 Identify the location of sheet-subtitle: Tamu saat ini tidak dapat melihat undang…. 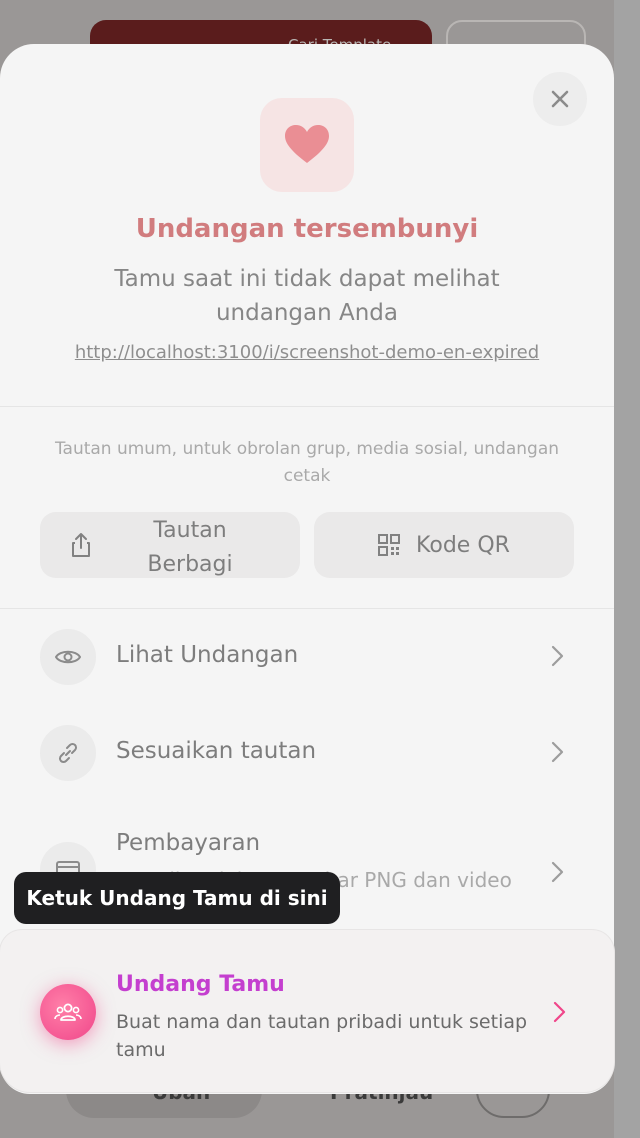
(307, 296).